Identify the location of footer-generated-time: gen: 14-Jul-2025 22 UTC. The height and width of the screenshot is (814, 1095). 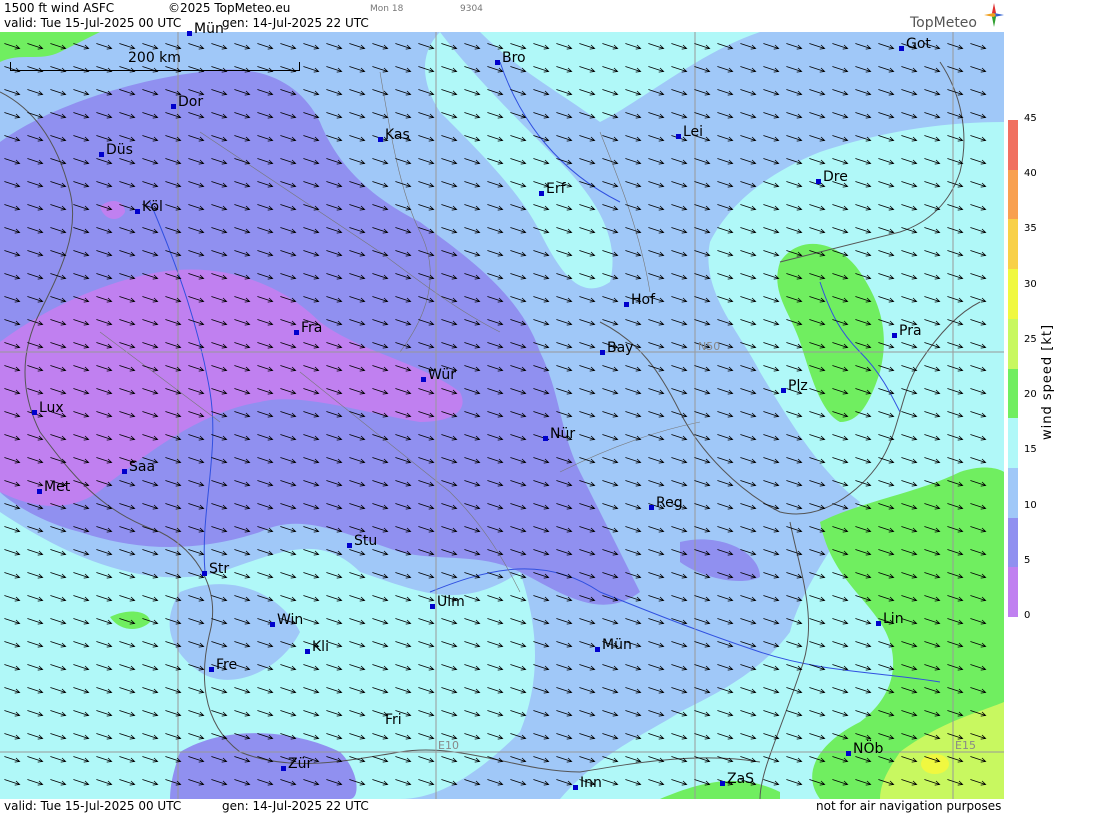
(295, 806).